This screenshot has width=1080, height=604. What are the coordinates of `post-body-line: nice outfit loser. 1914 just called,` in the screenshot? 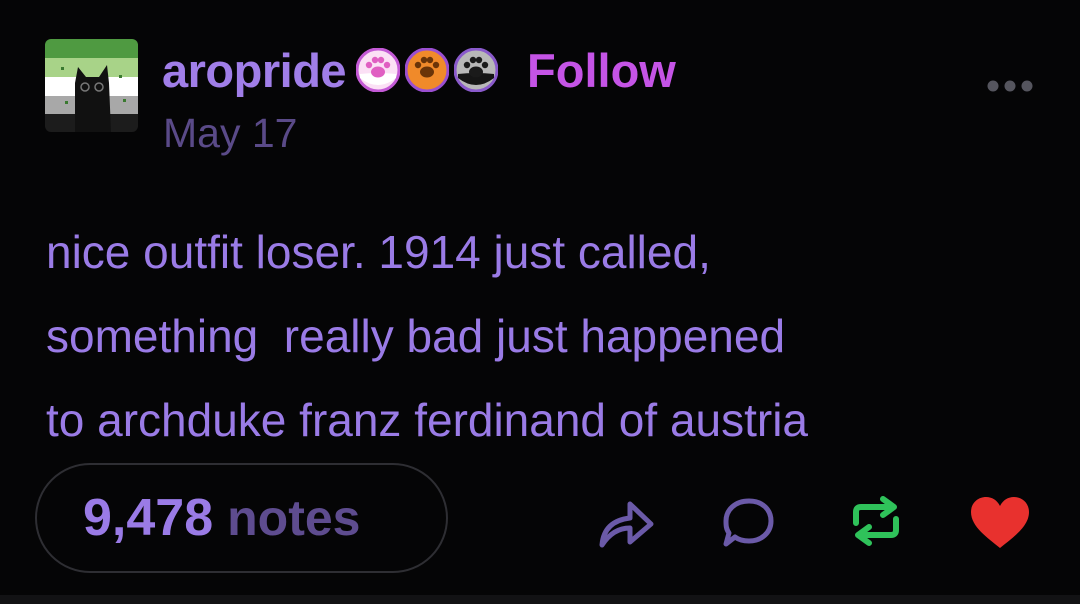 It's located at (378, 252).